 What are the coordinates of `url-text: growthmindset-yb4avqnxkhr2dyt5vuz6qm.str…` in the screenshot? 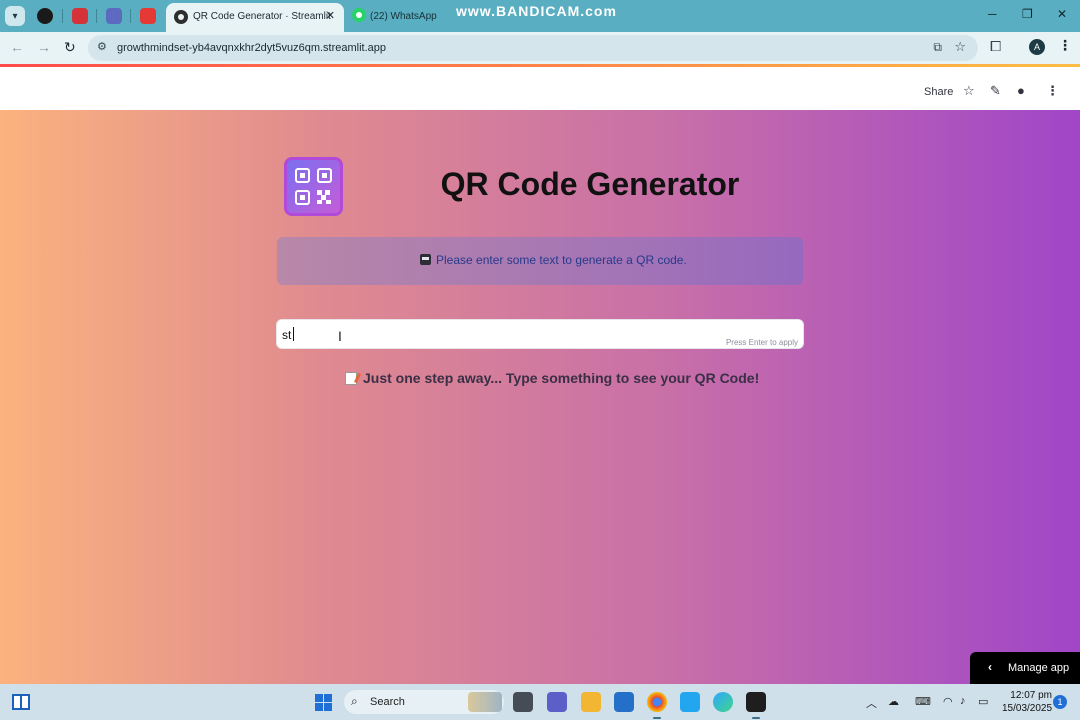 It's located at (251, 48).